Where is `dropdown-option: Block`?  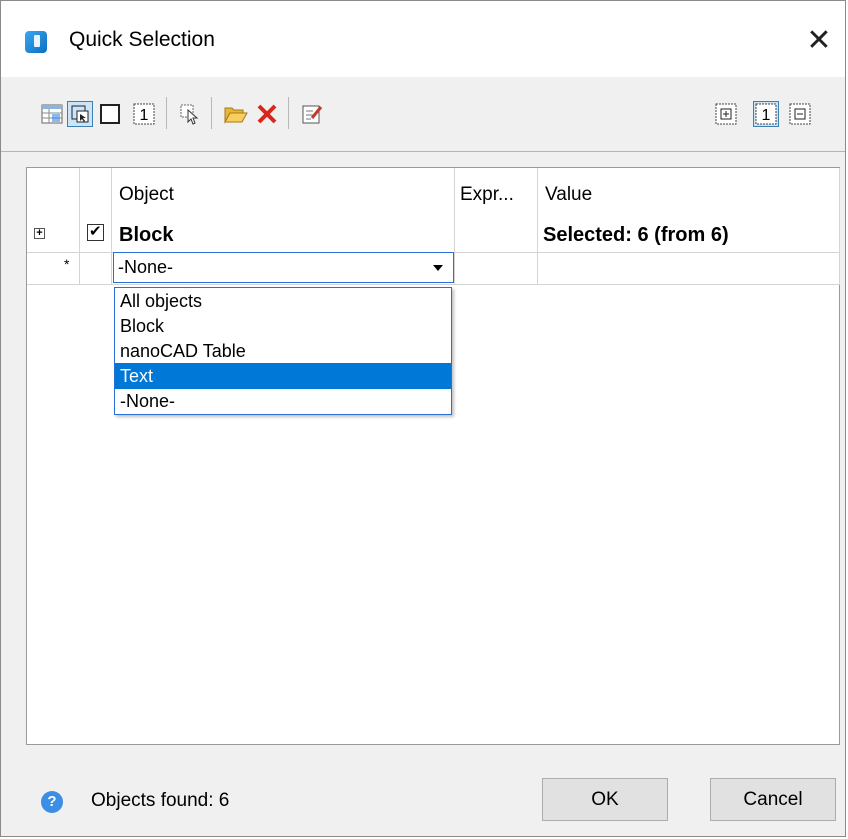 dropdown-option: Block is located at coordinates (283, 326).